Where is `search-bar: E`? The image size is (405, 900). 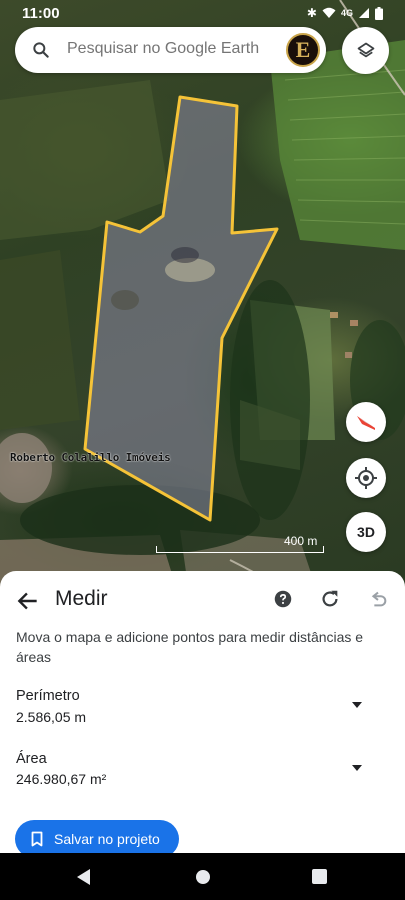
search-bar: E is located at coordinates (170, 50).